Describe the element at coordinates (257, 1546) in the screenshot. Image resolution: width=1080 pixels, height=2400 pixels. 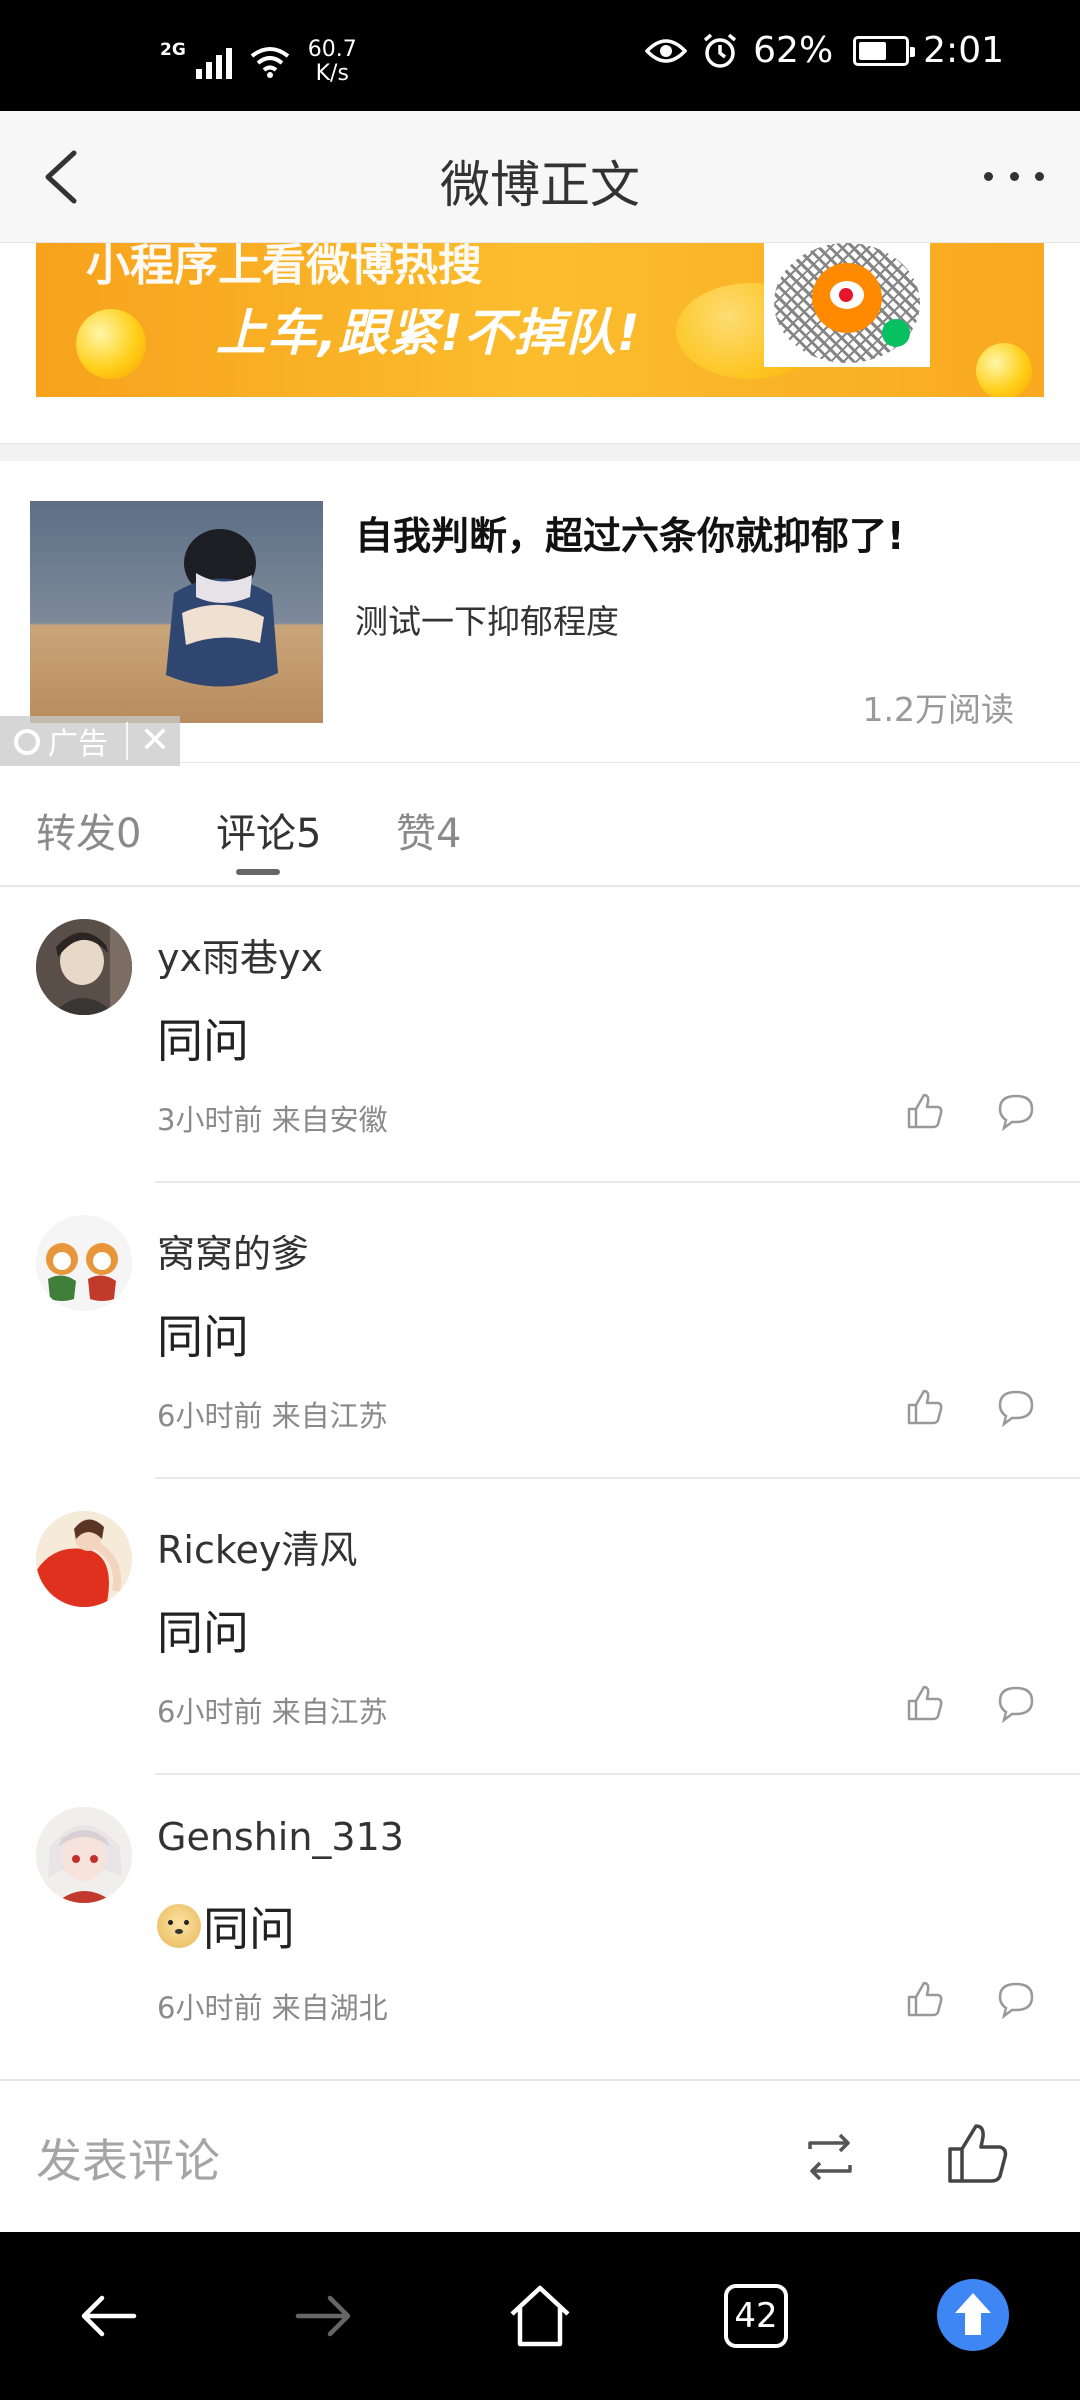
I see `comment-author: Rickey清风` at that location.